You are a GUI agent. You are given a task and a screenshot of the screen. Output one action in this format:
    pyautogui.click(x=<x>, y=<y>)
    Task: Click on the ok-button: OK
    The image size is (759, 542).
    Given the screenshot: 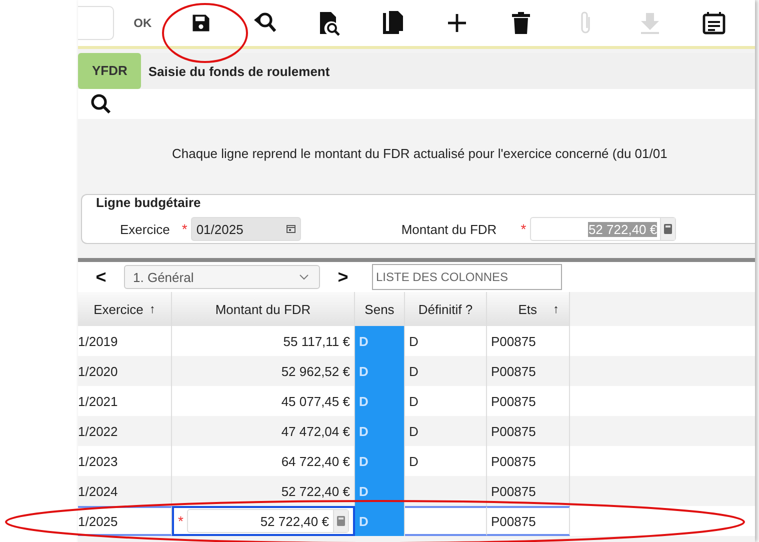 What is the action you would take?
    pyautogui.click(x=143, y=23)
    